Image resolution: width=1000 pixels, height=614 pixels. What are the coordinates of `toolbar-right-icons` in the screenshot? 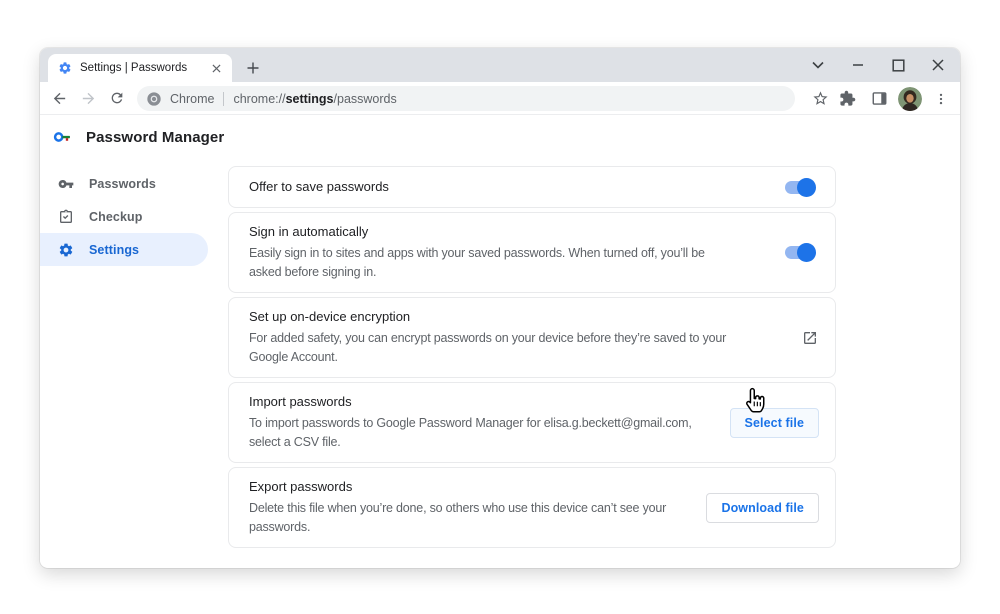 It's located at (894, 98).